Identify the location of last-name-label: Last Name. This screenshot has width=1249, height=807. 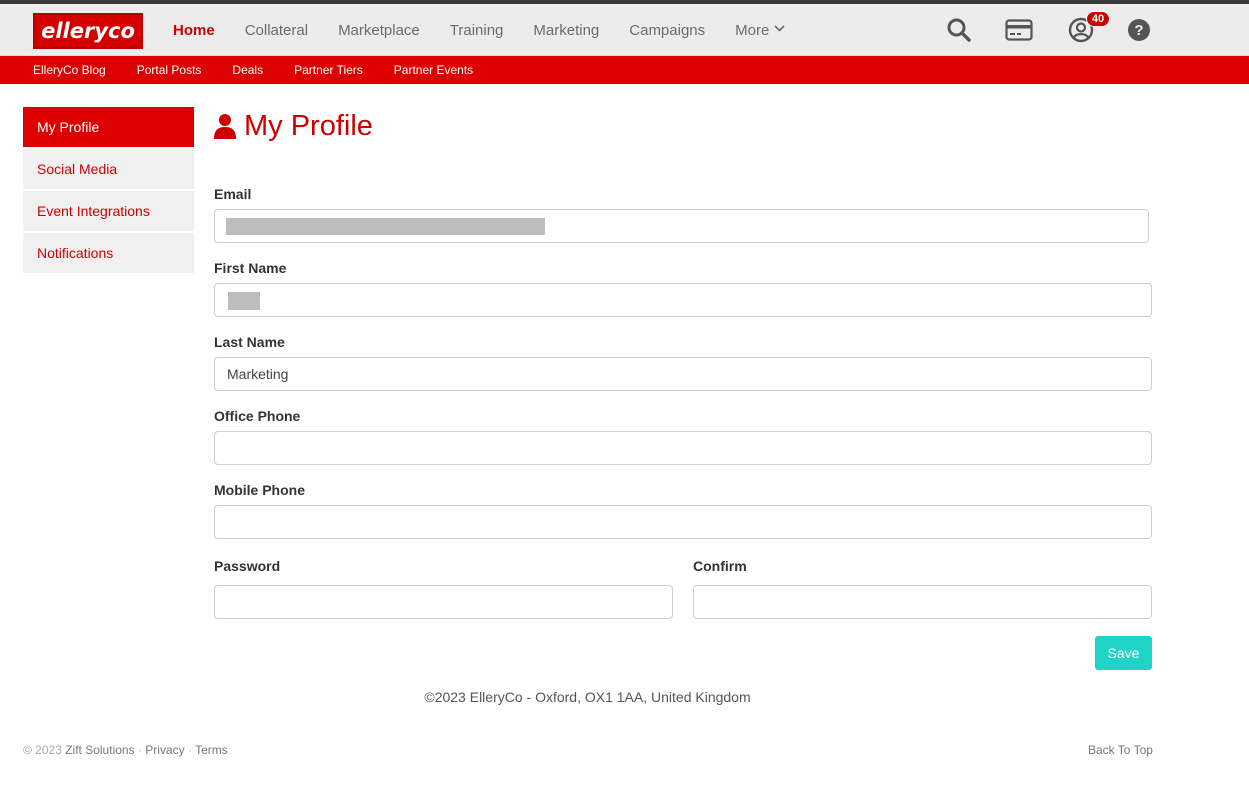
(249, 342).